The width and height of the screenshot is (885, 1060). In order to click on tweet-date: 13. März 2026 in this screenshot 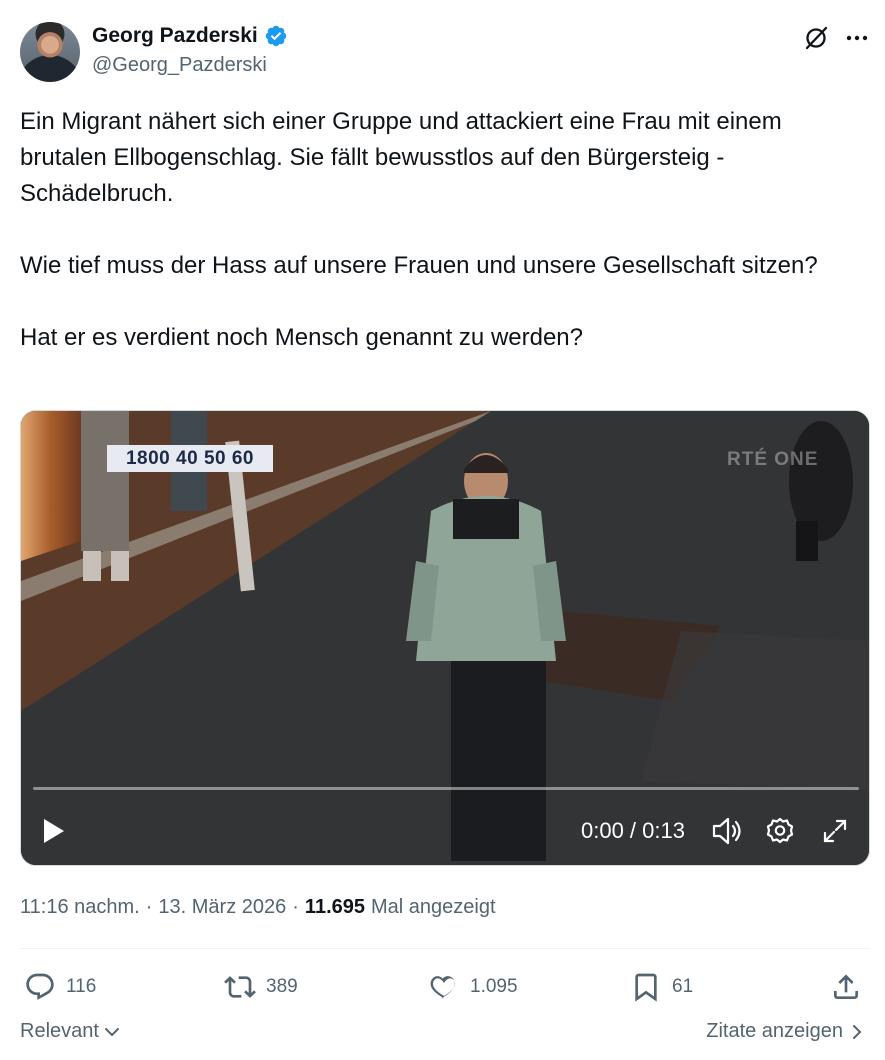, I will do `click(222, 907)`.